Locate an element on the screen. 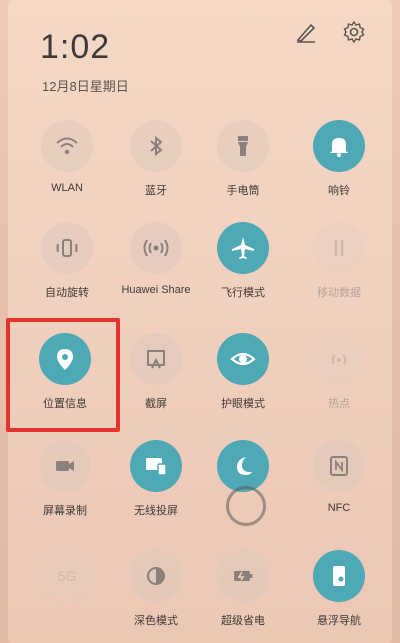 Image resolution: width=400 pixels, height=643 pixels. toggle-flashlight: 手电筒 is located at coordinates (243, 159).